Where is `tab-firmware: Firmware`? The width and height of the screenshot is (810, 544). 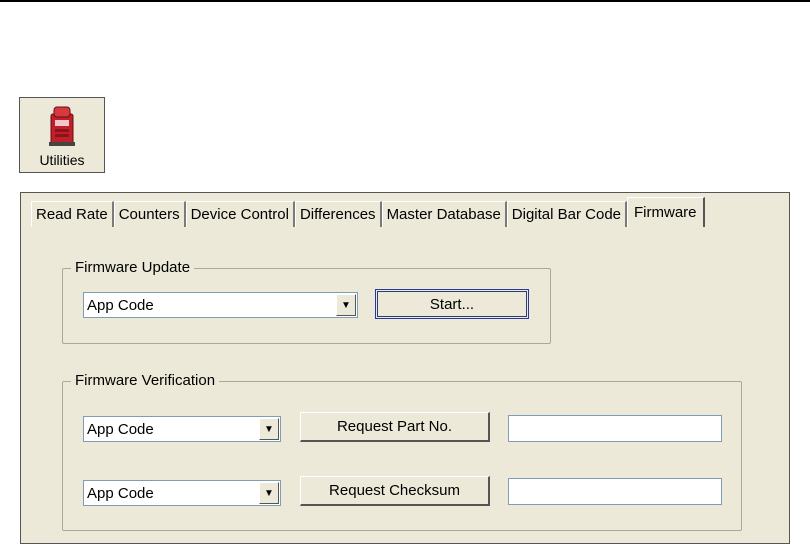
tab-firmware: Firmware is located at coordinates (666, 212).